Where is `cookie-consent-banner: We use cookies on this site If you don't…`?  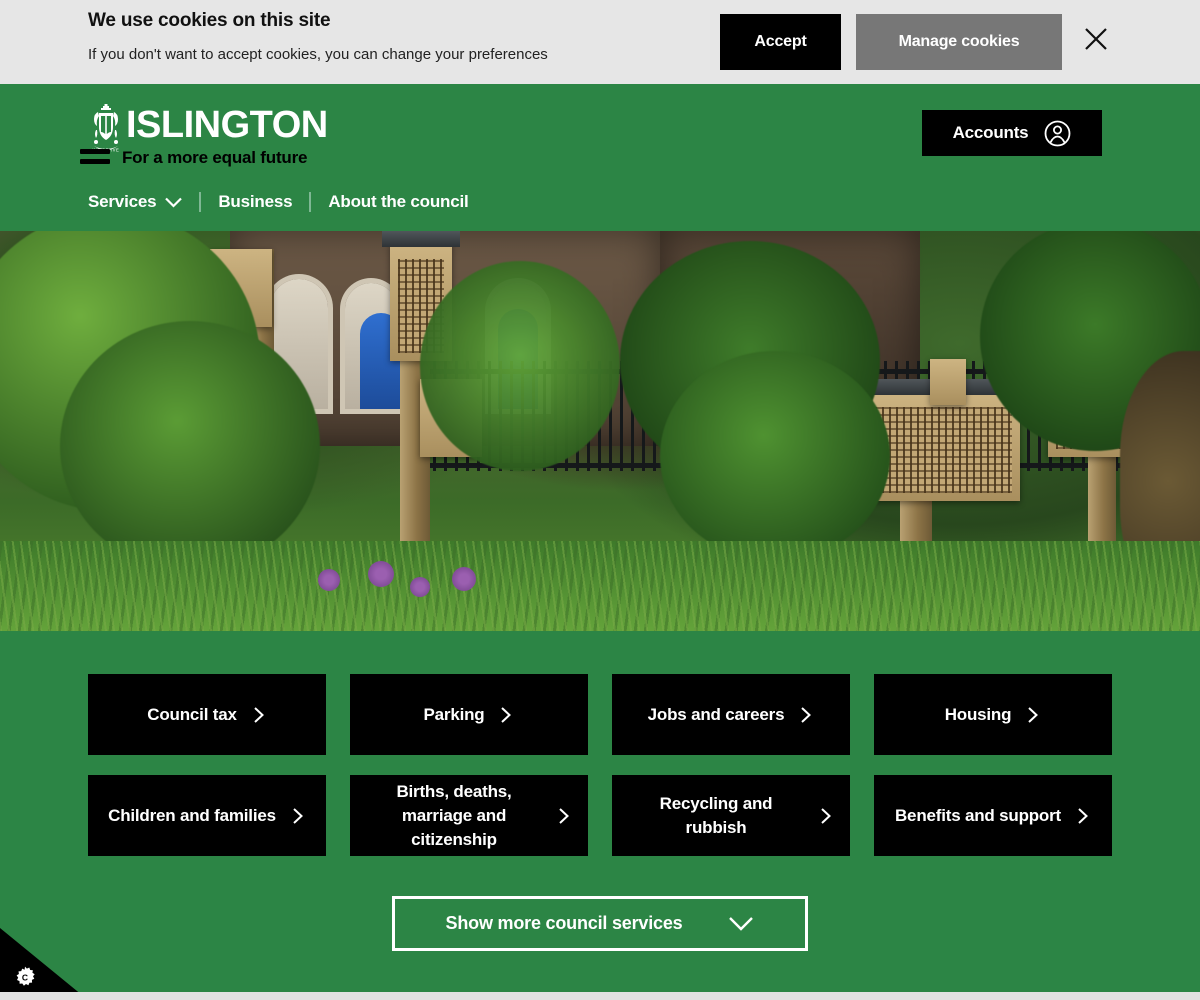 cookie-consent-banner: We use cookies on this site If you don't… is located at coordinates (600, 42).